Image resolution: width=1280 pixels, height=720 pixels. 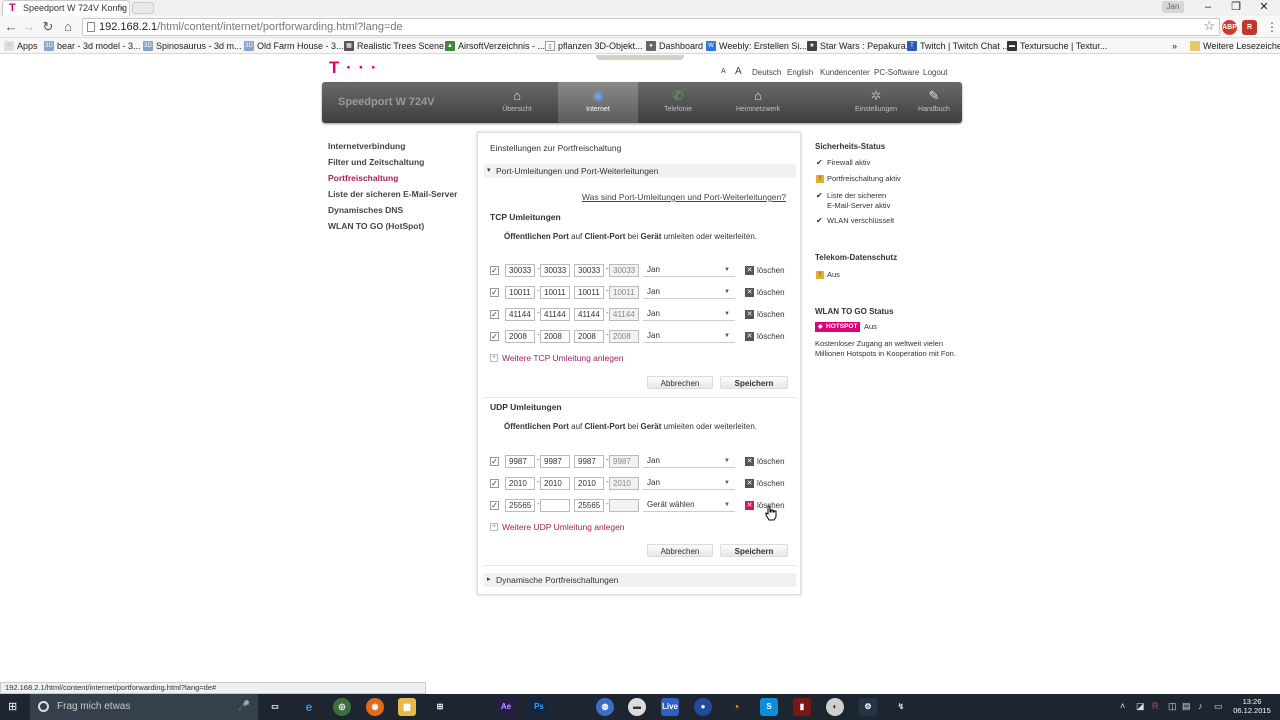 What do you see at coordinates (363, 178) in the screenshot?
I see `sidebar-item-portfreischaltung: Portfreischaltung` at bounding box center [363, 178].